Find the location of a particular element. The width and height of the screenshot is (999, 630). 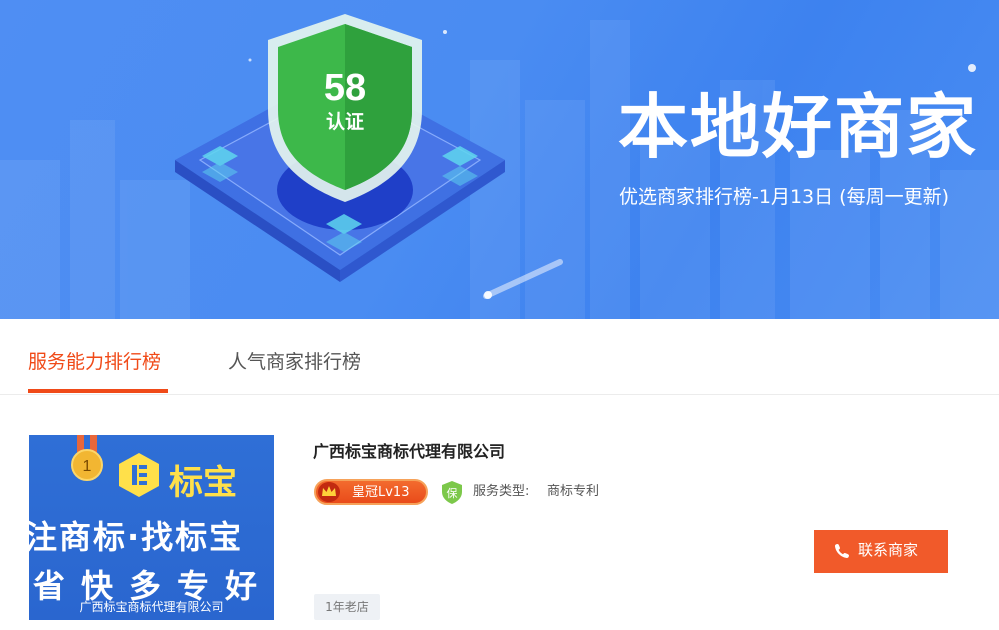

thumb-brand: 标宝 is located at coordinates (203, 483).